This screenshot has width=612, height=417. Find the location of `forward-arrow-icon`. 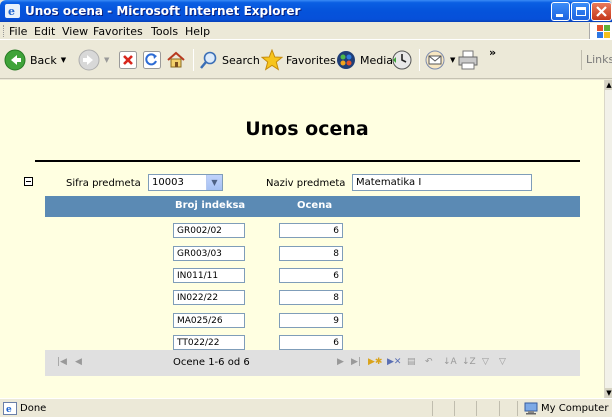

forward-arrow-icon is located at coordinates (89, 60).